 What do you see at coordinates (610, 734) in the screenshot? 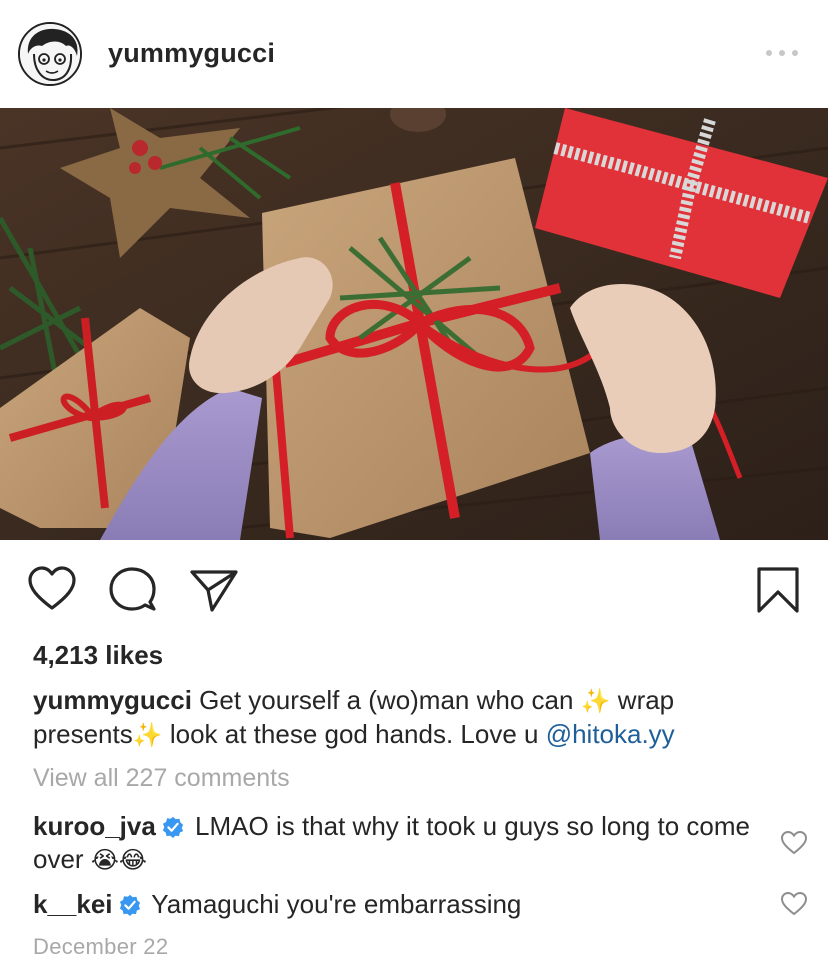
I see `caption-mention: @hitoka.yy` at bounding box center [610, 734].